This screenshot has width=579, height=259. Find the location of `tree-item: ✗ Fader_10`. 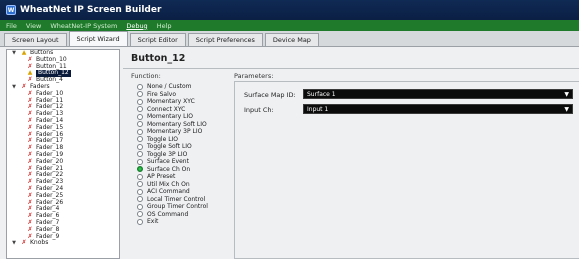

tree-item: ✗ Fader_10 is located at coordinates (63, 94).